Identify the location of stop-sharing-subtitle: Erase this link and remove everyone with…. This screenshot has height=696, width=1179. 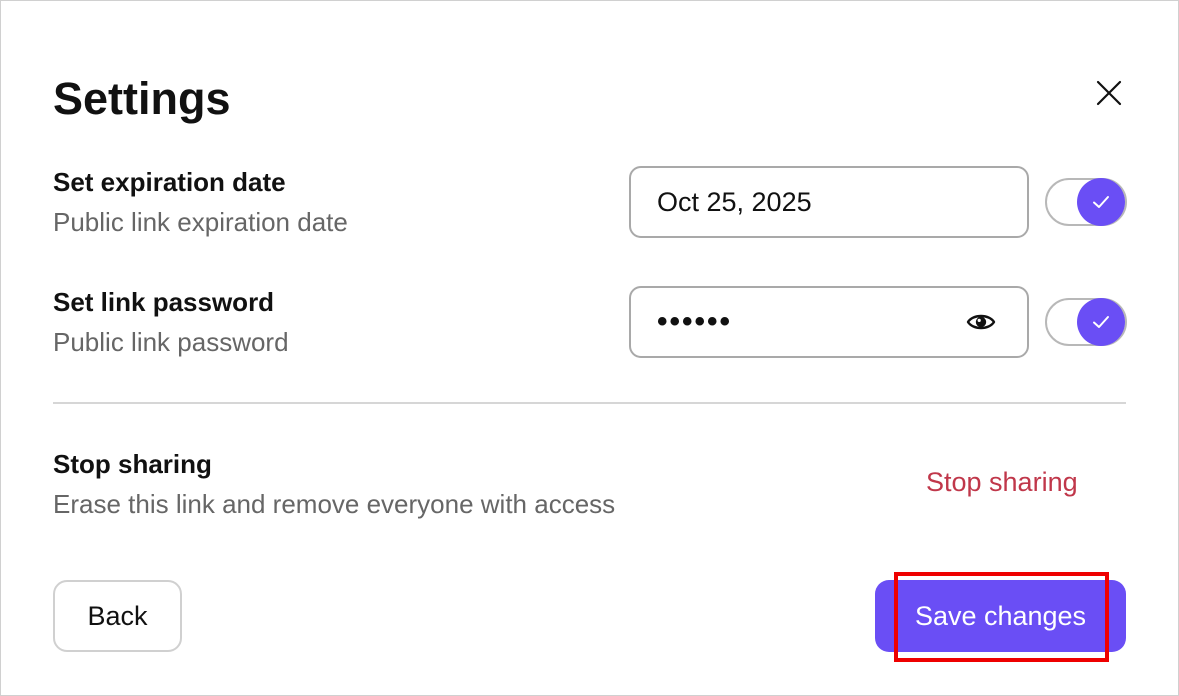
(334, 504).